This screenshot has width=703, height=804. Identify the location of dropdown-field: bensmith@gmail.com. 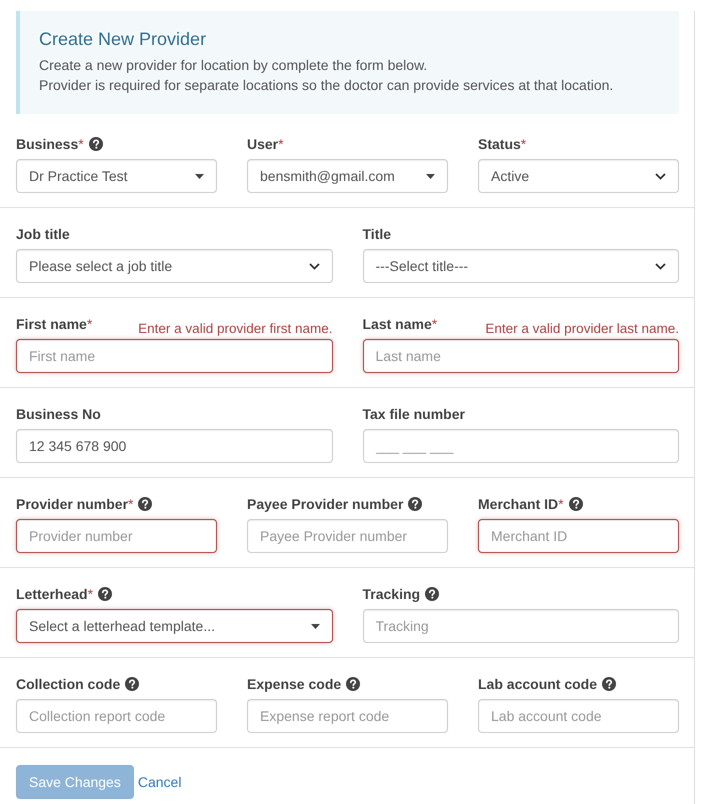
(347, 176).